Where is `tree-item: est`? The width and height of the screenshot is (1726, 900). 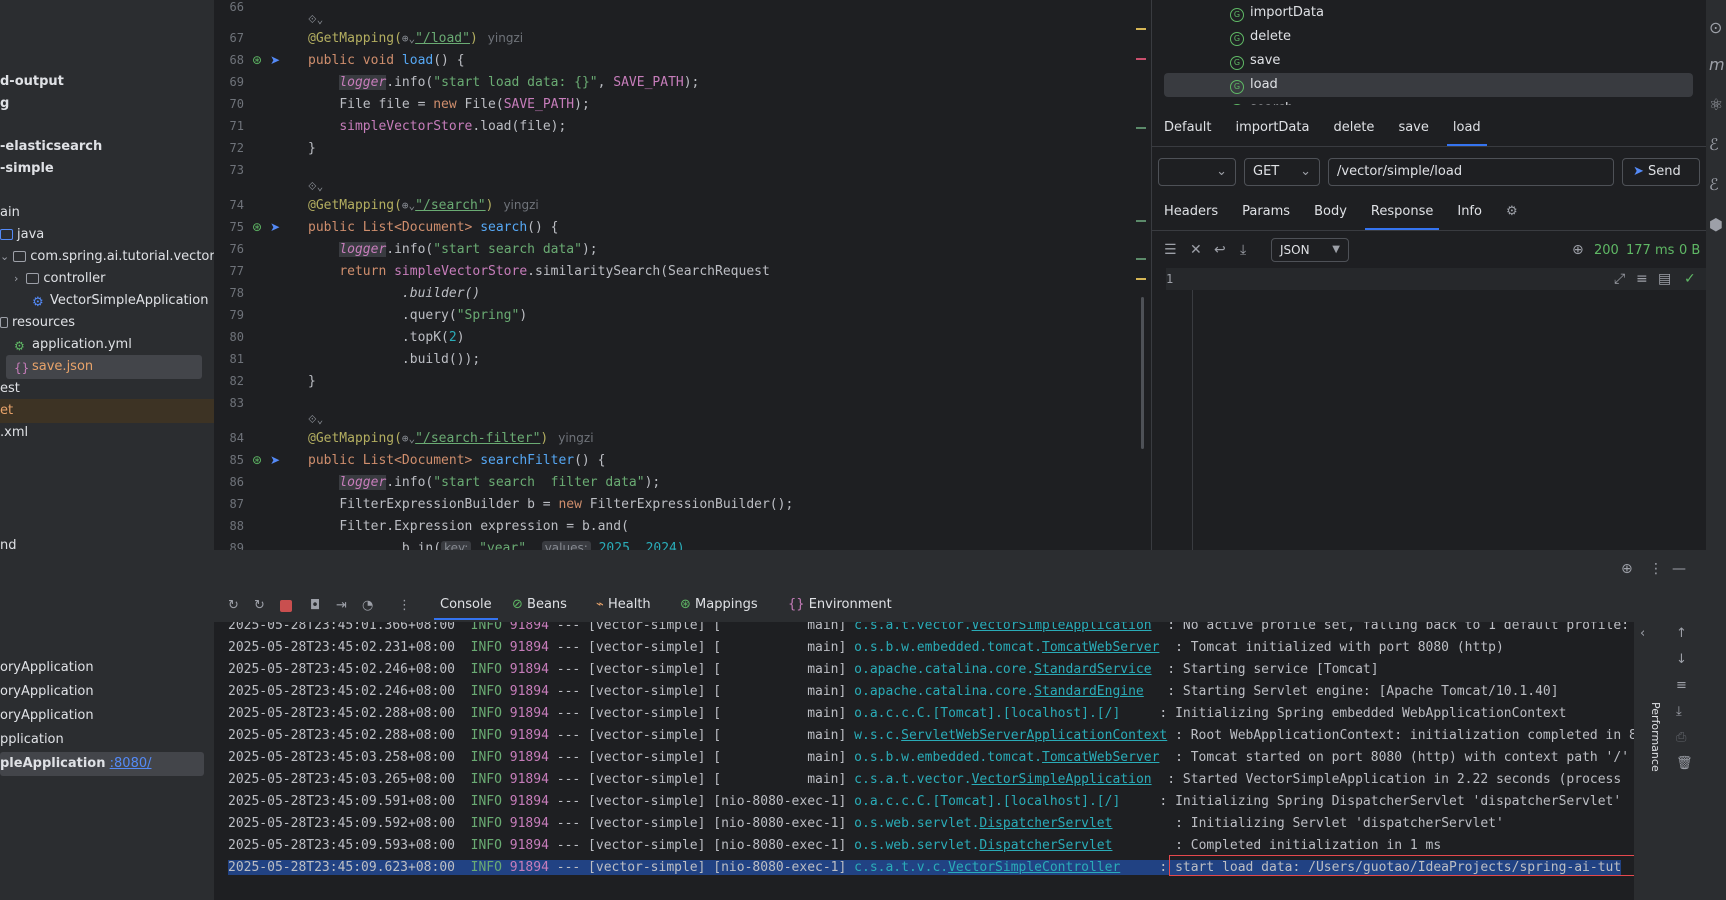
tree-item: est is located at coordinates (10, 389).